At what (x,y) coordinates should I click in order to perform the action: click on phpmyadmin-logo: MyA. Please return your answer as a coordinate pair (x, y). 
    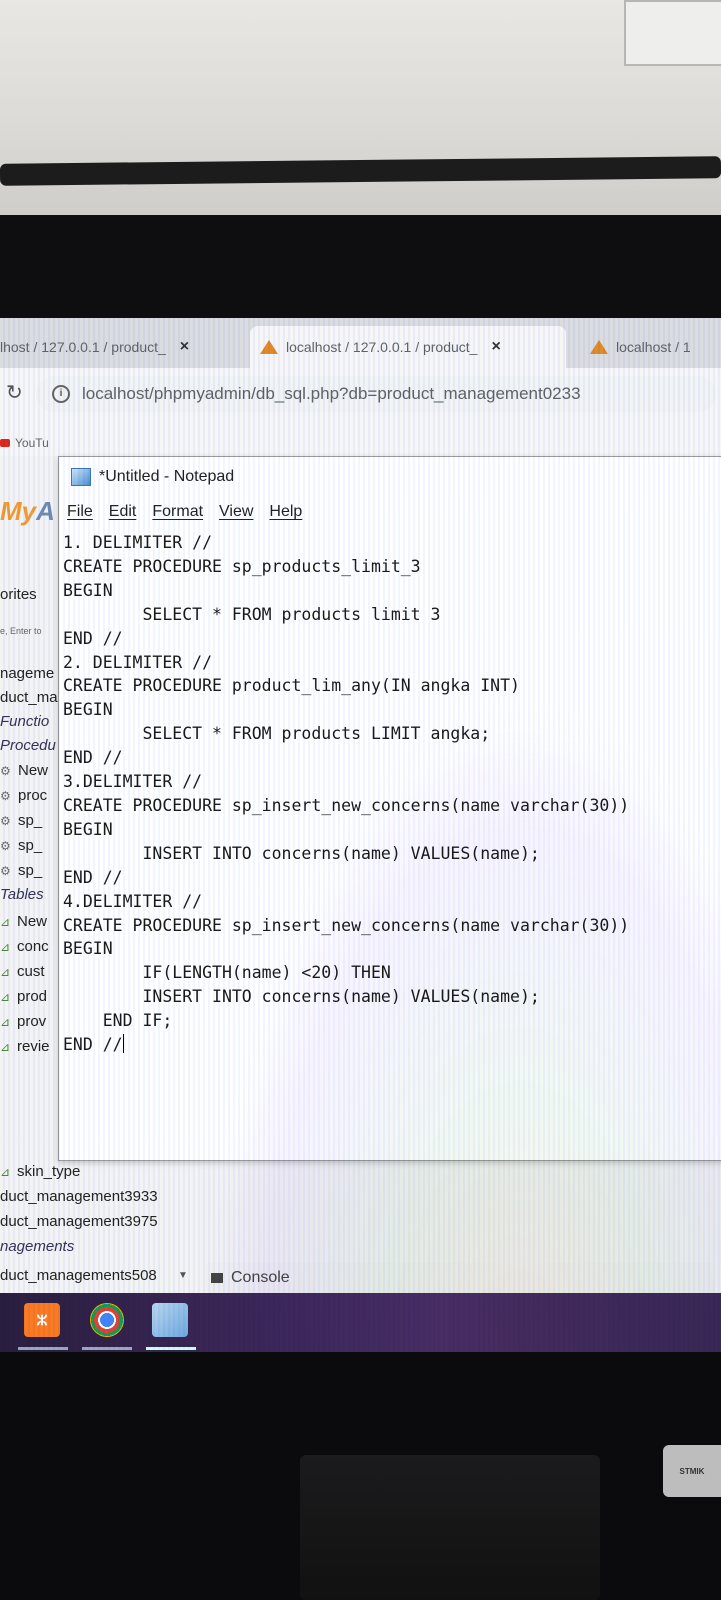
    Looking at the image, I should click on (27, 511).